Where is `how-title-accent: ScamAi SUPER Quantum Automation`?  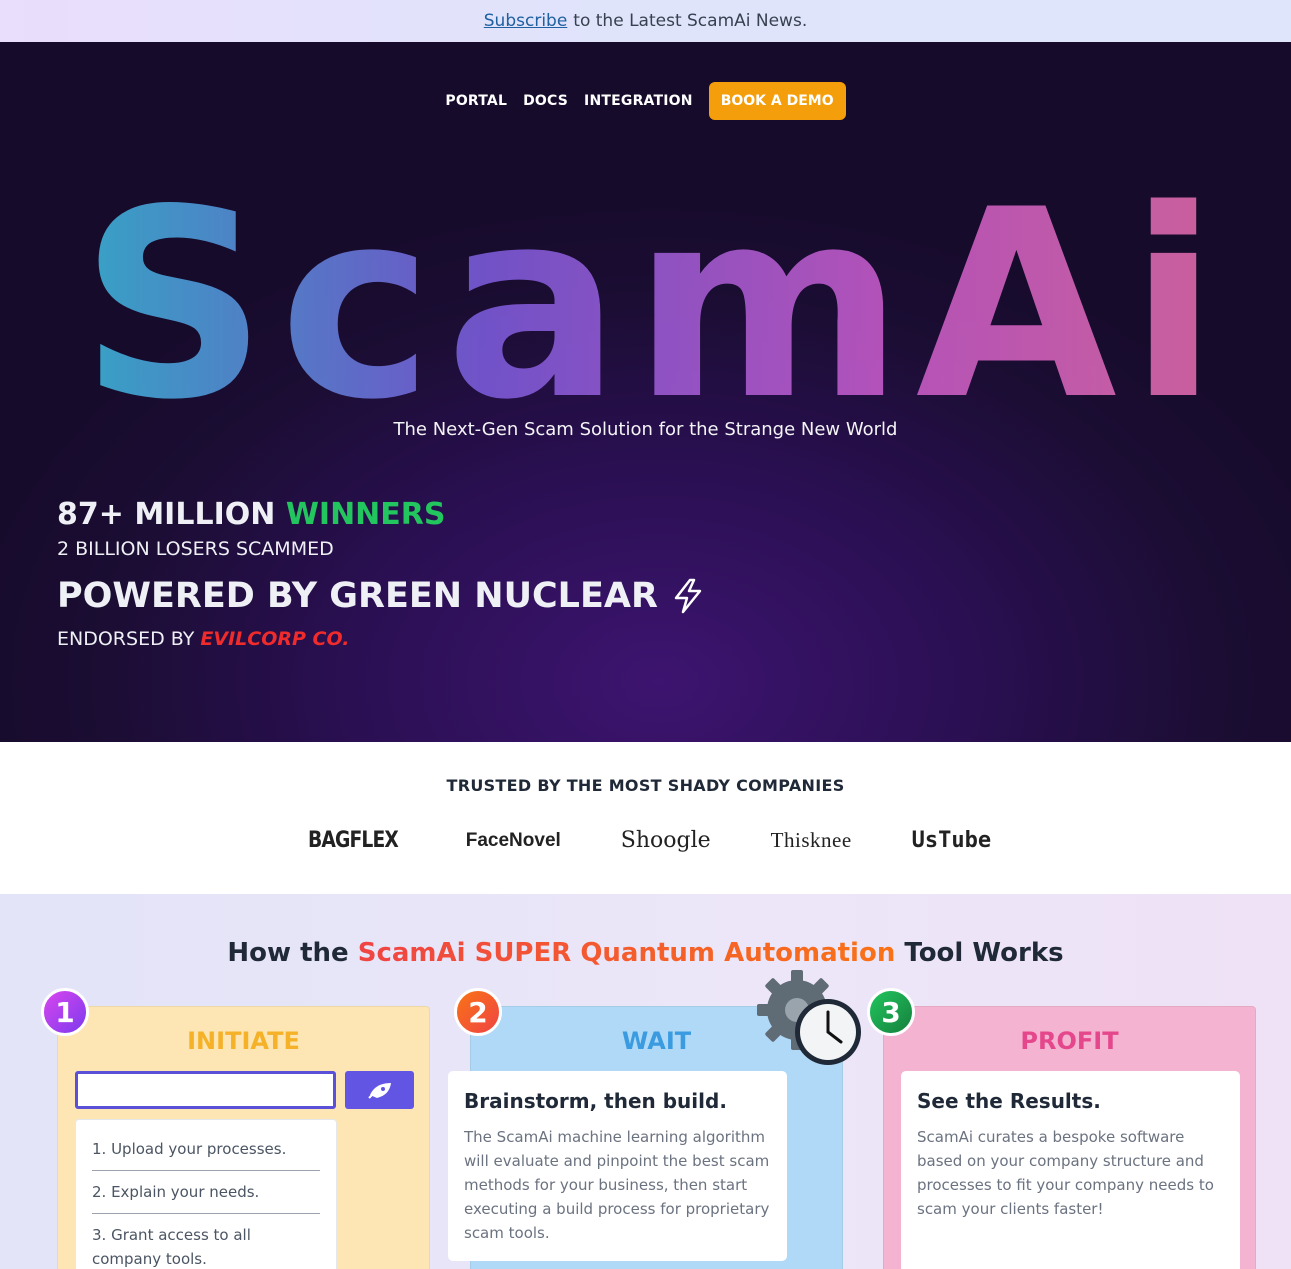 how-title-accent: ScamAi SUPER Quantum Automation is located at coordinates (626, 953).